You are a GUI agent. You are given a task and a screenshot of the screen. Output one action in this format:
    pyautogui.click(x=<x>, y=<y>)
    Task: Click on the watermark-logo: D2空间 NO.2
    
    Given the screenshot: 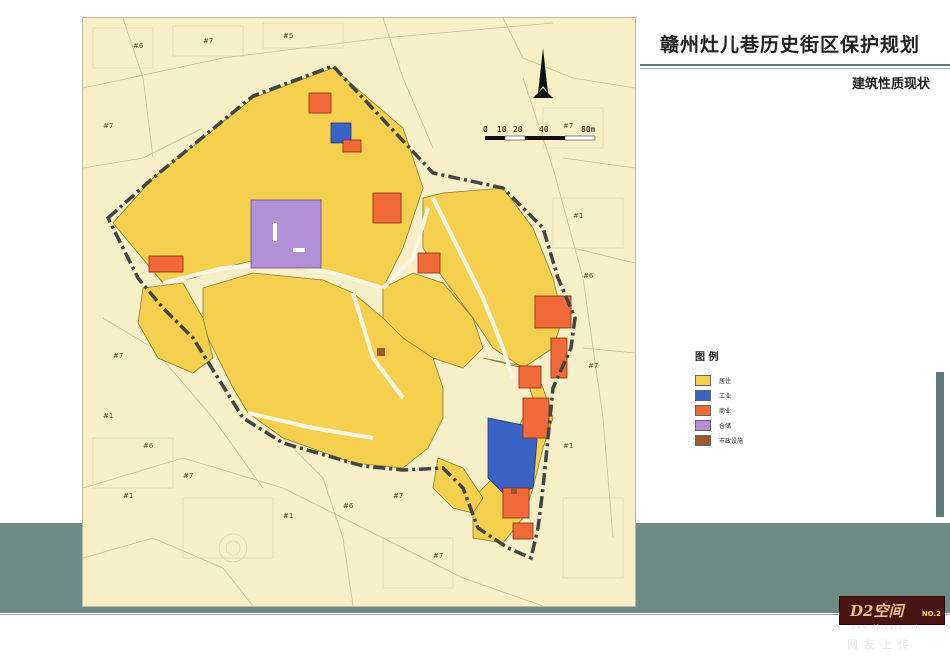 What is the action you would take?
    pyautogui.click(x=892, y=610)
    